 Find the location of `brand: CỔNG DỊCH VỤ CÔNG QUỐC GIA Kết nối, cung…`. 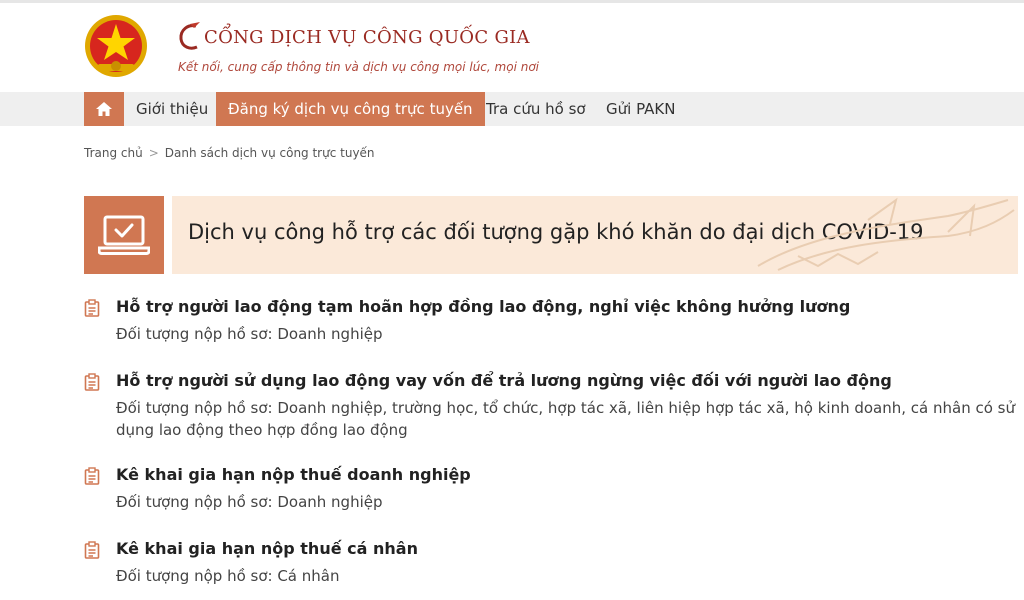

brand: CỔNG DỊCH VỤ CÔNG QUỐC GIA Kết nối, cung… is located at coordinates (357, 48).